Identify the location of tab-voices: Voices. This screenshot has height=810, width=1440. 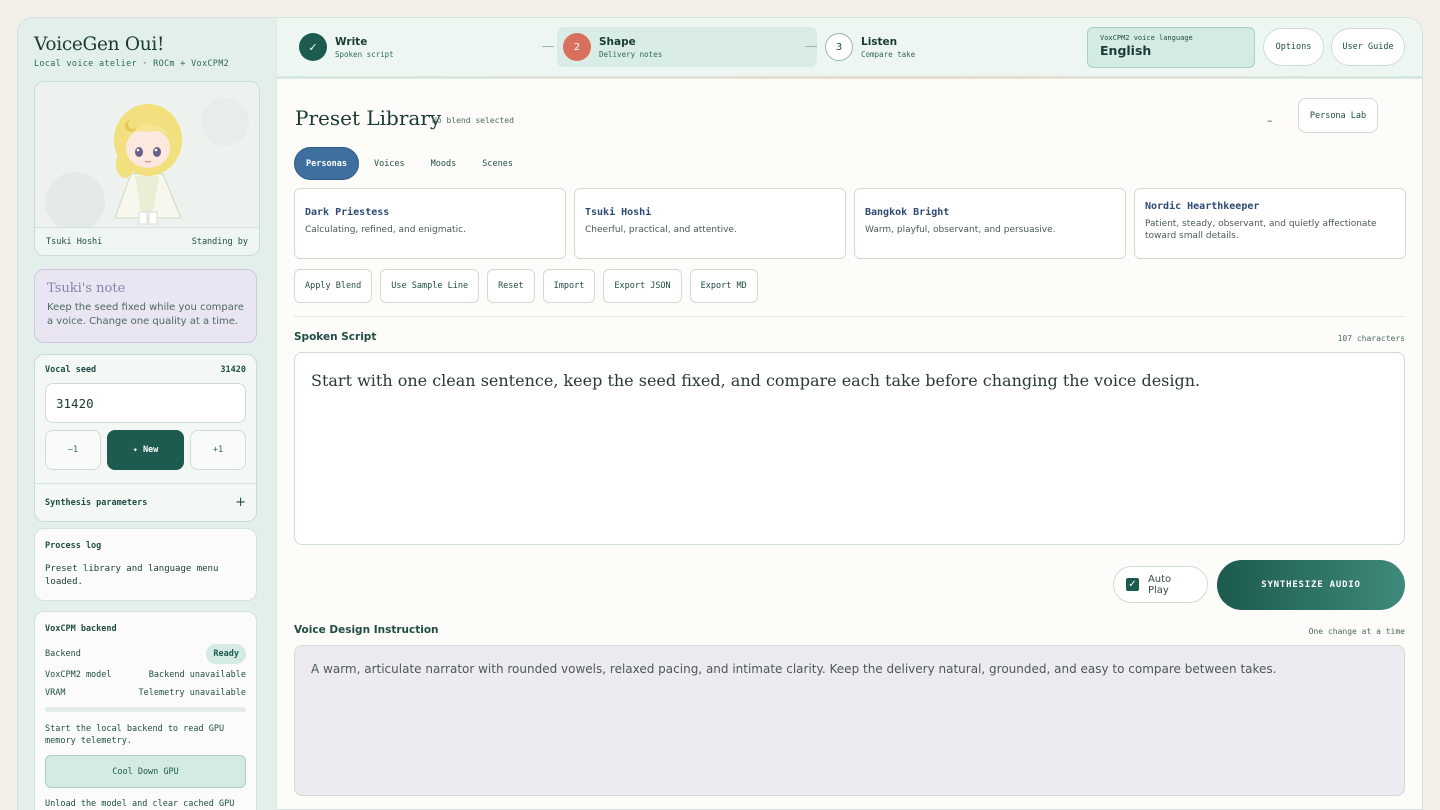
(389, 163).